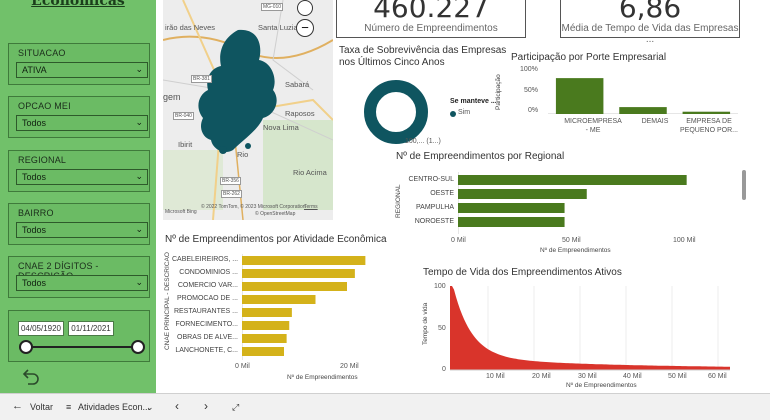 The image size is (770, 420). Describe the element at coordinates (172, 97) in the screenshot. I see `map-label: gem` at that location.